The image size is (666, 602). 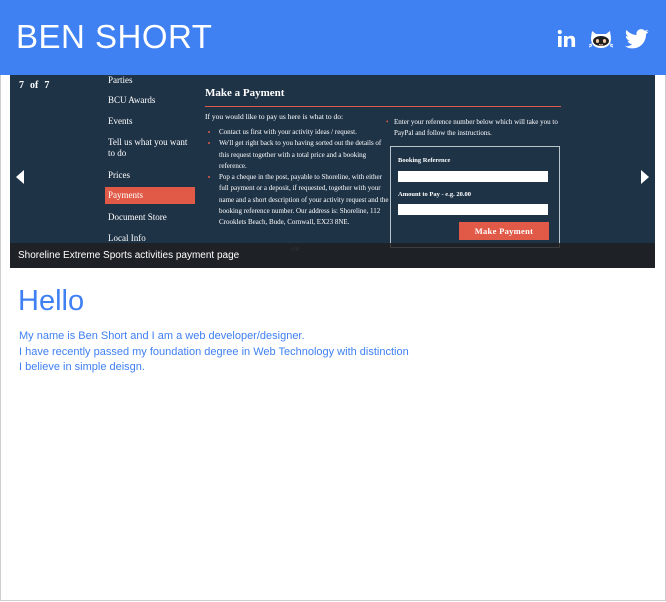 I want to click on github-link, so click(x=601, y=39).